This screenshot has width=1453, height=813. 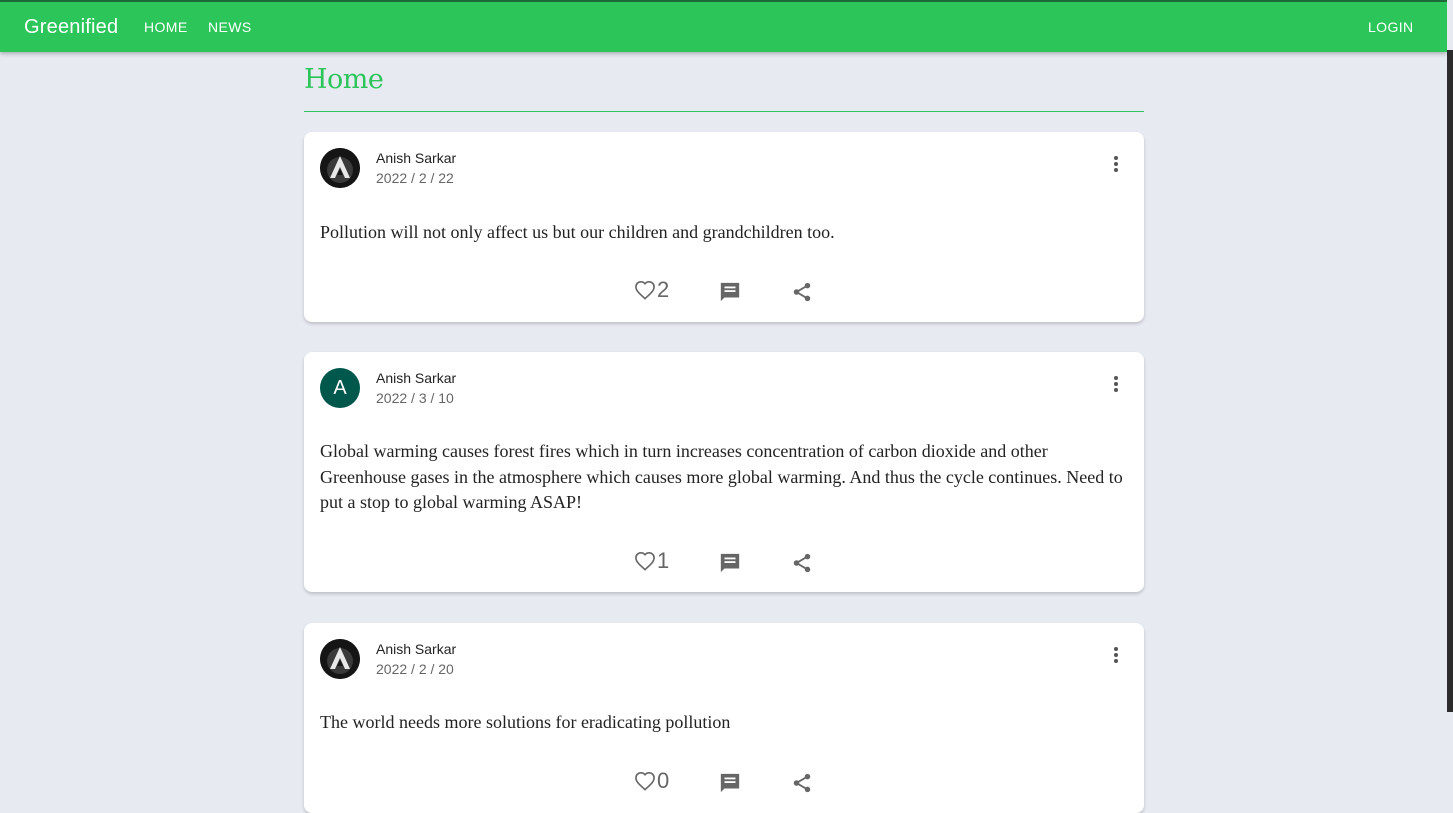 What do you see at coordinates (230, 27) in the screenshot?
I see `nav-news: NEWS` at bounding box center [230, 27].